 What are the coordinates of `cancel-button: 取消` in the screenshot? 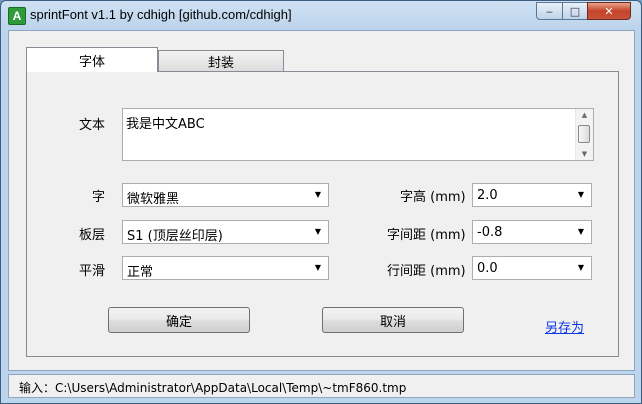 It's located at (393, 320).